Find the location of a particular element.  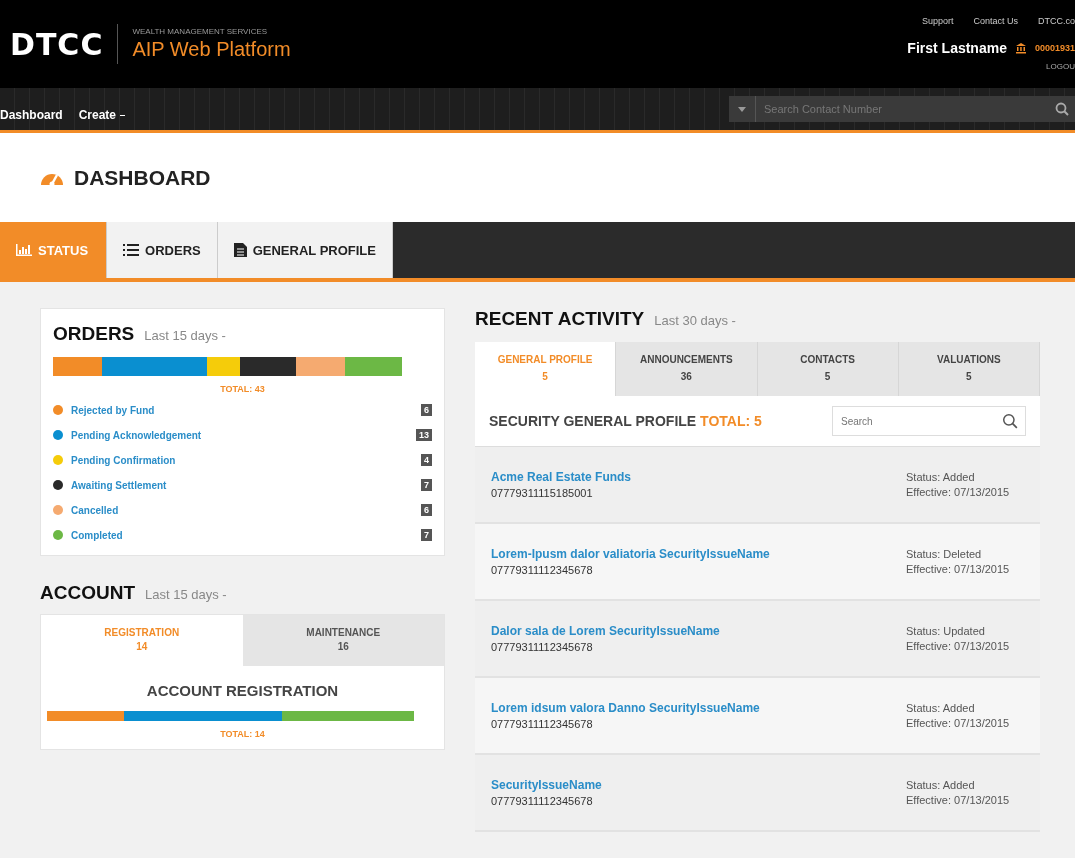

nav-item: Create is located at coordinates (102, 115).